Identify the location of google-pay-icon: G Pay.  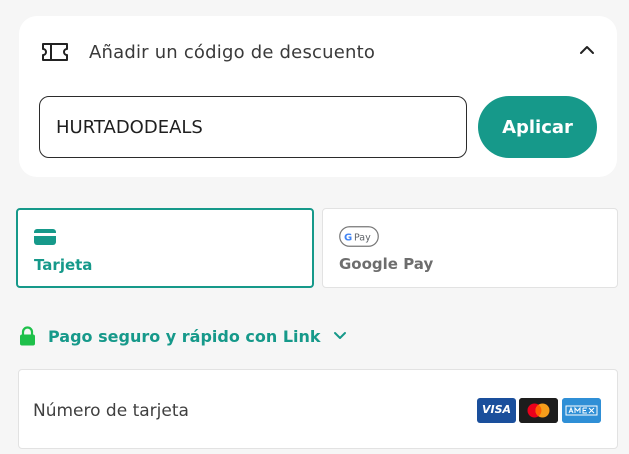
(359, 236).